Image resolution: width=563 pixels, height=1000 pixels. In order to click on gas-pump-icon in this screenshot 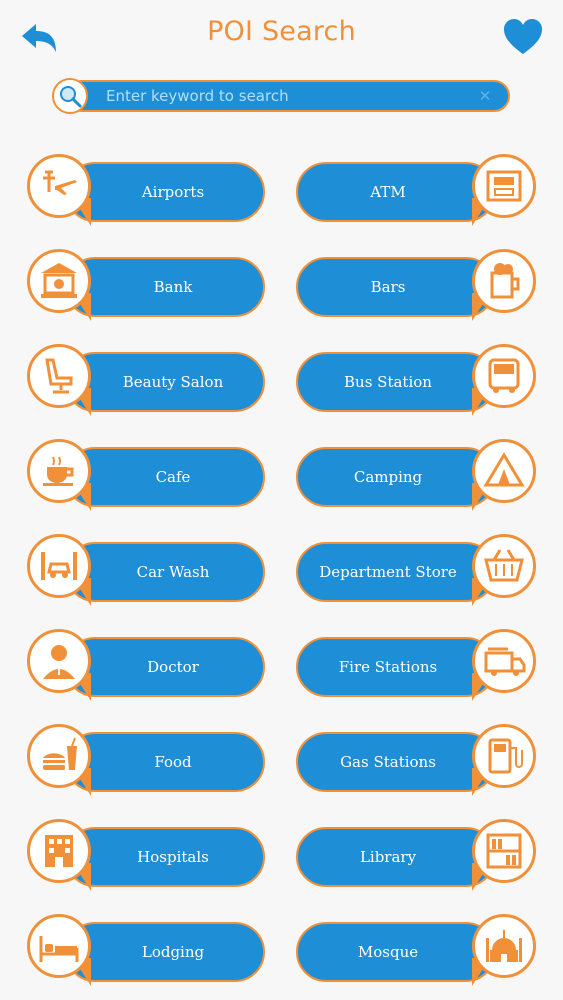, I will do `click(504, 756)`.